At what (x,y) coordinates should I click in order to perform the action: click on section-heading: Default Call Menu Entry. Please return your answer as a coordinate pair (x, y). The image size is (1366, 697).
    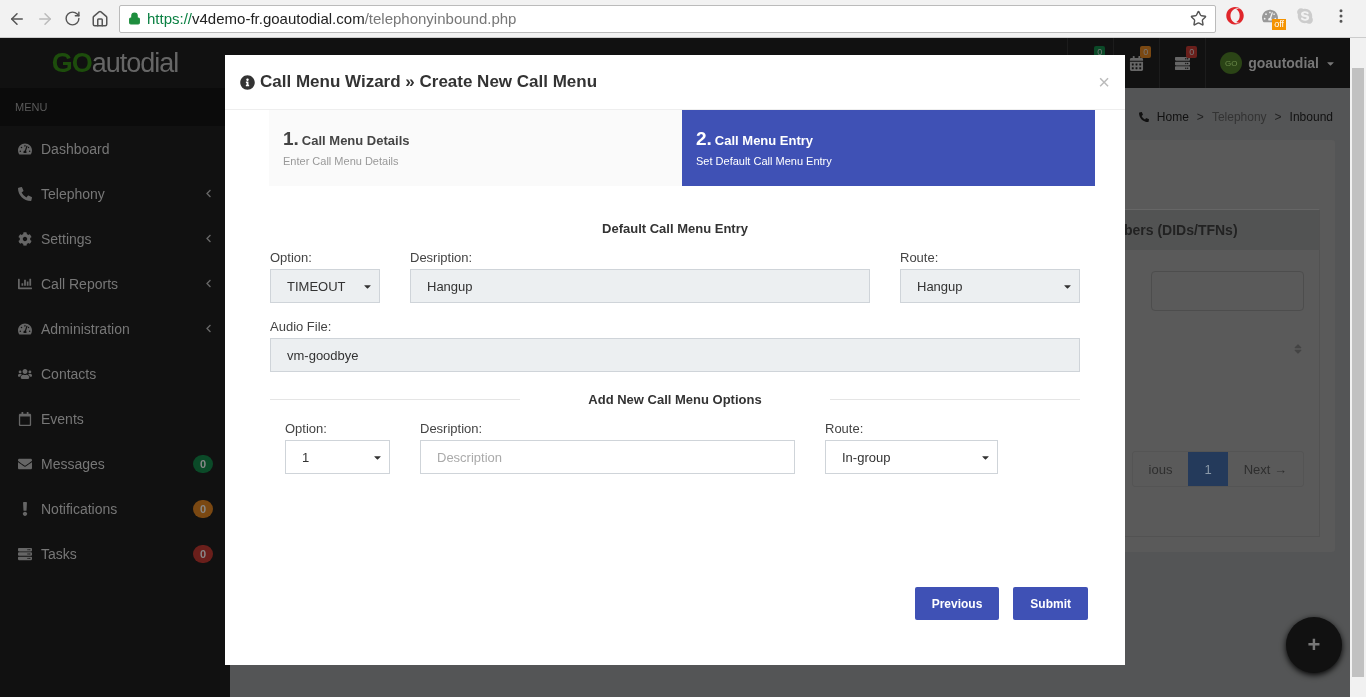
    Looking at the image, I should click on (675, 228).